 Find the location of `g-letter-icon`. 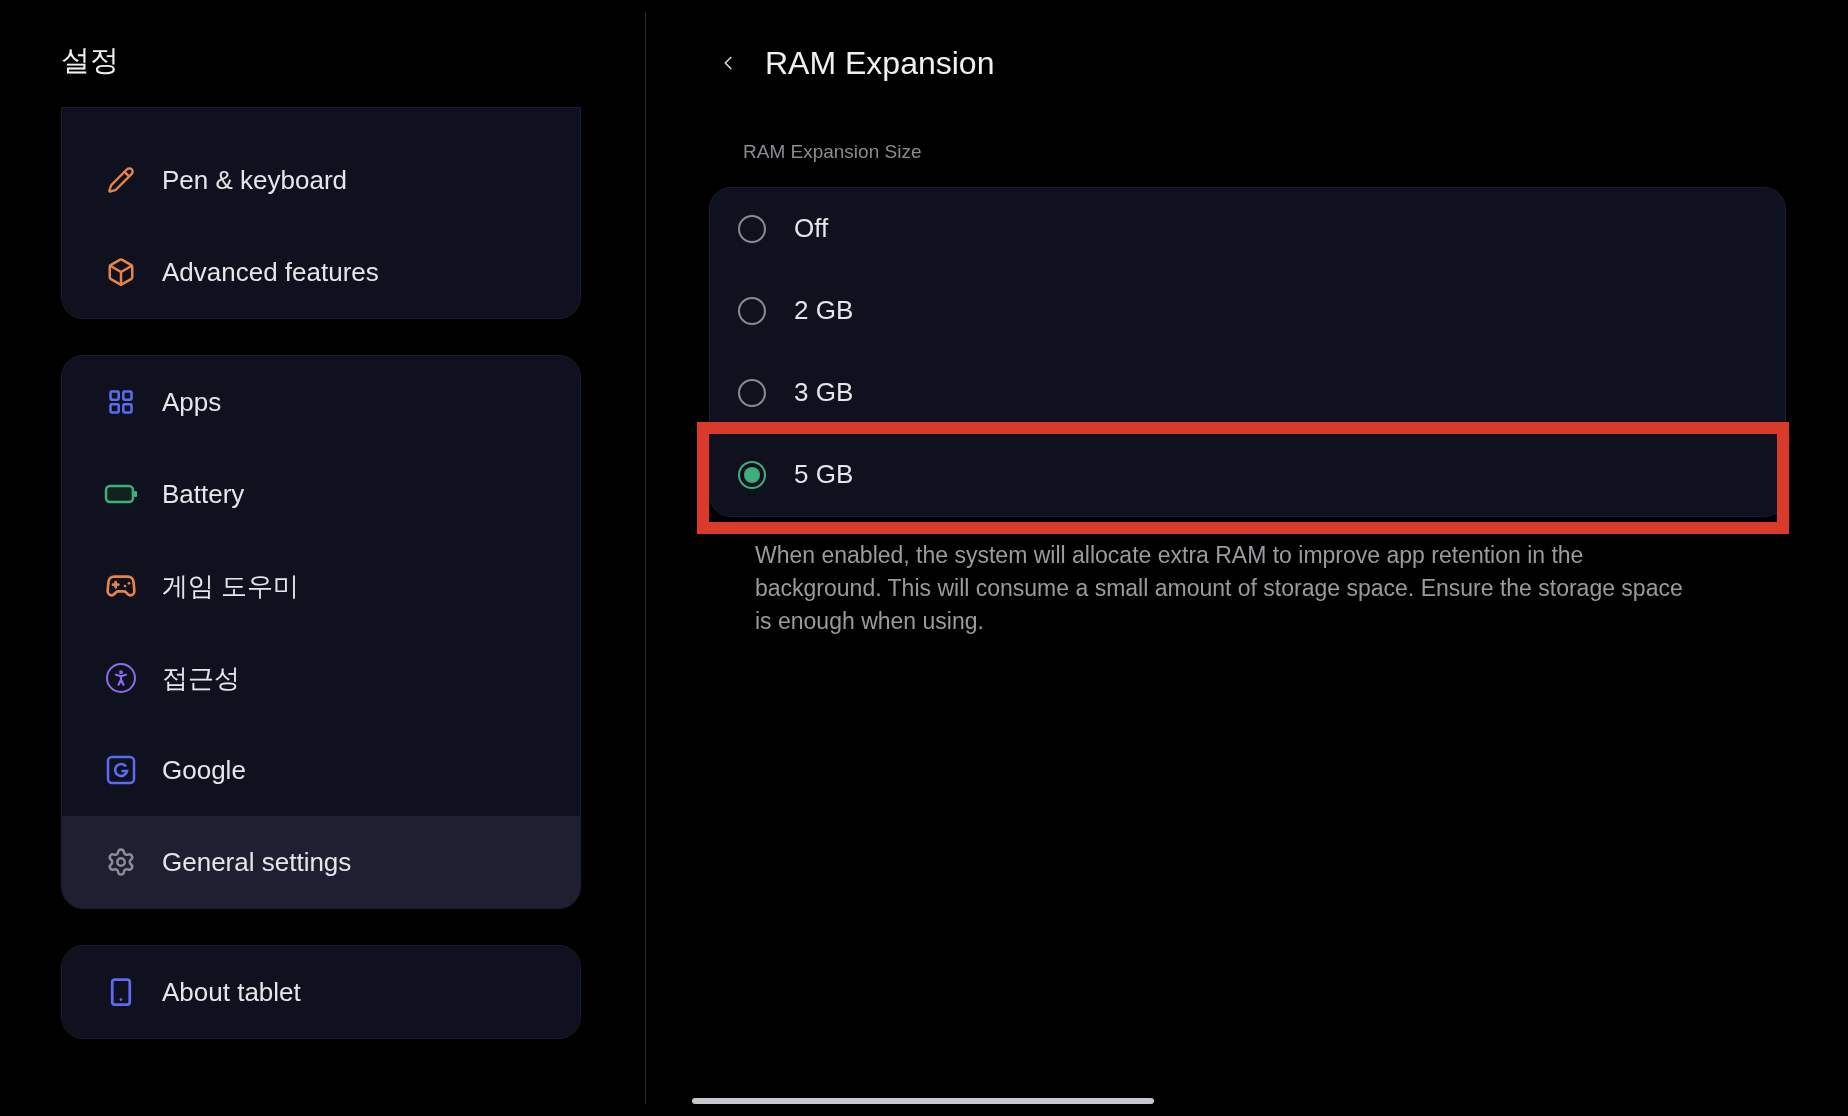

g-letter-icon is located at coordinates (121, 770).